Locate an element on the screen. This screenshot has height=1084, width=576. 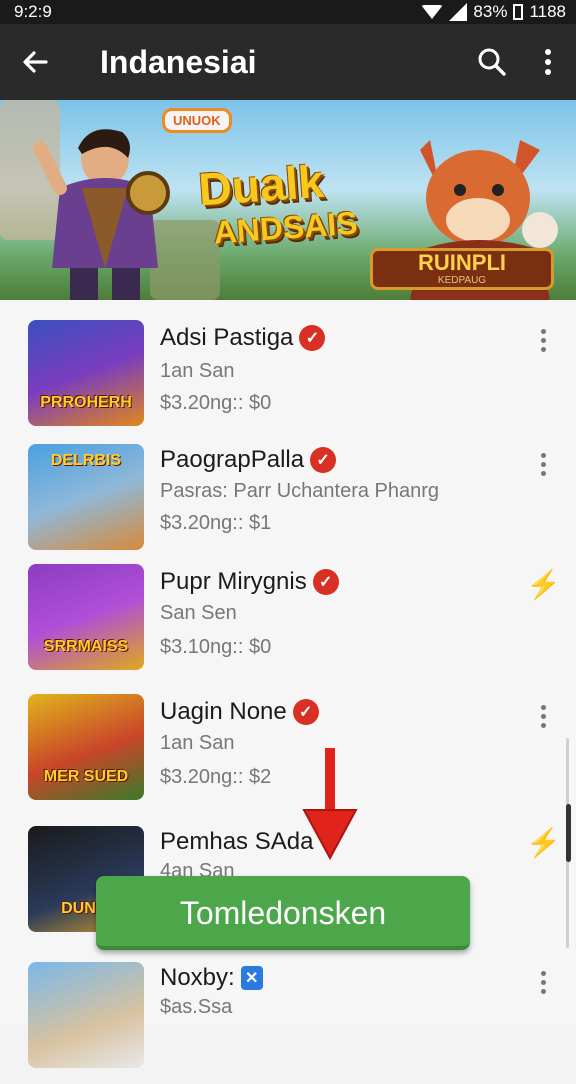
primary-action-button: Tomledonsken is located at coordinates (283, 913).